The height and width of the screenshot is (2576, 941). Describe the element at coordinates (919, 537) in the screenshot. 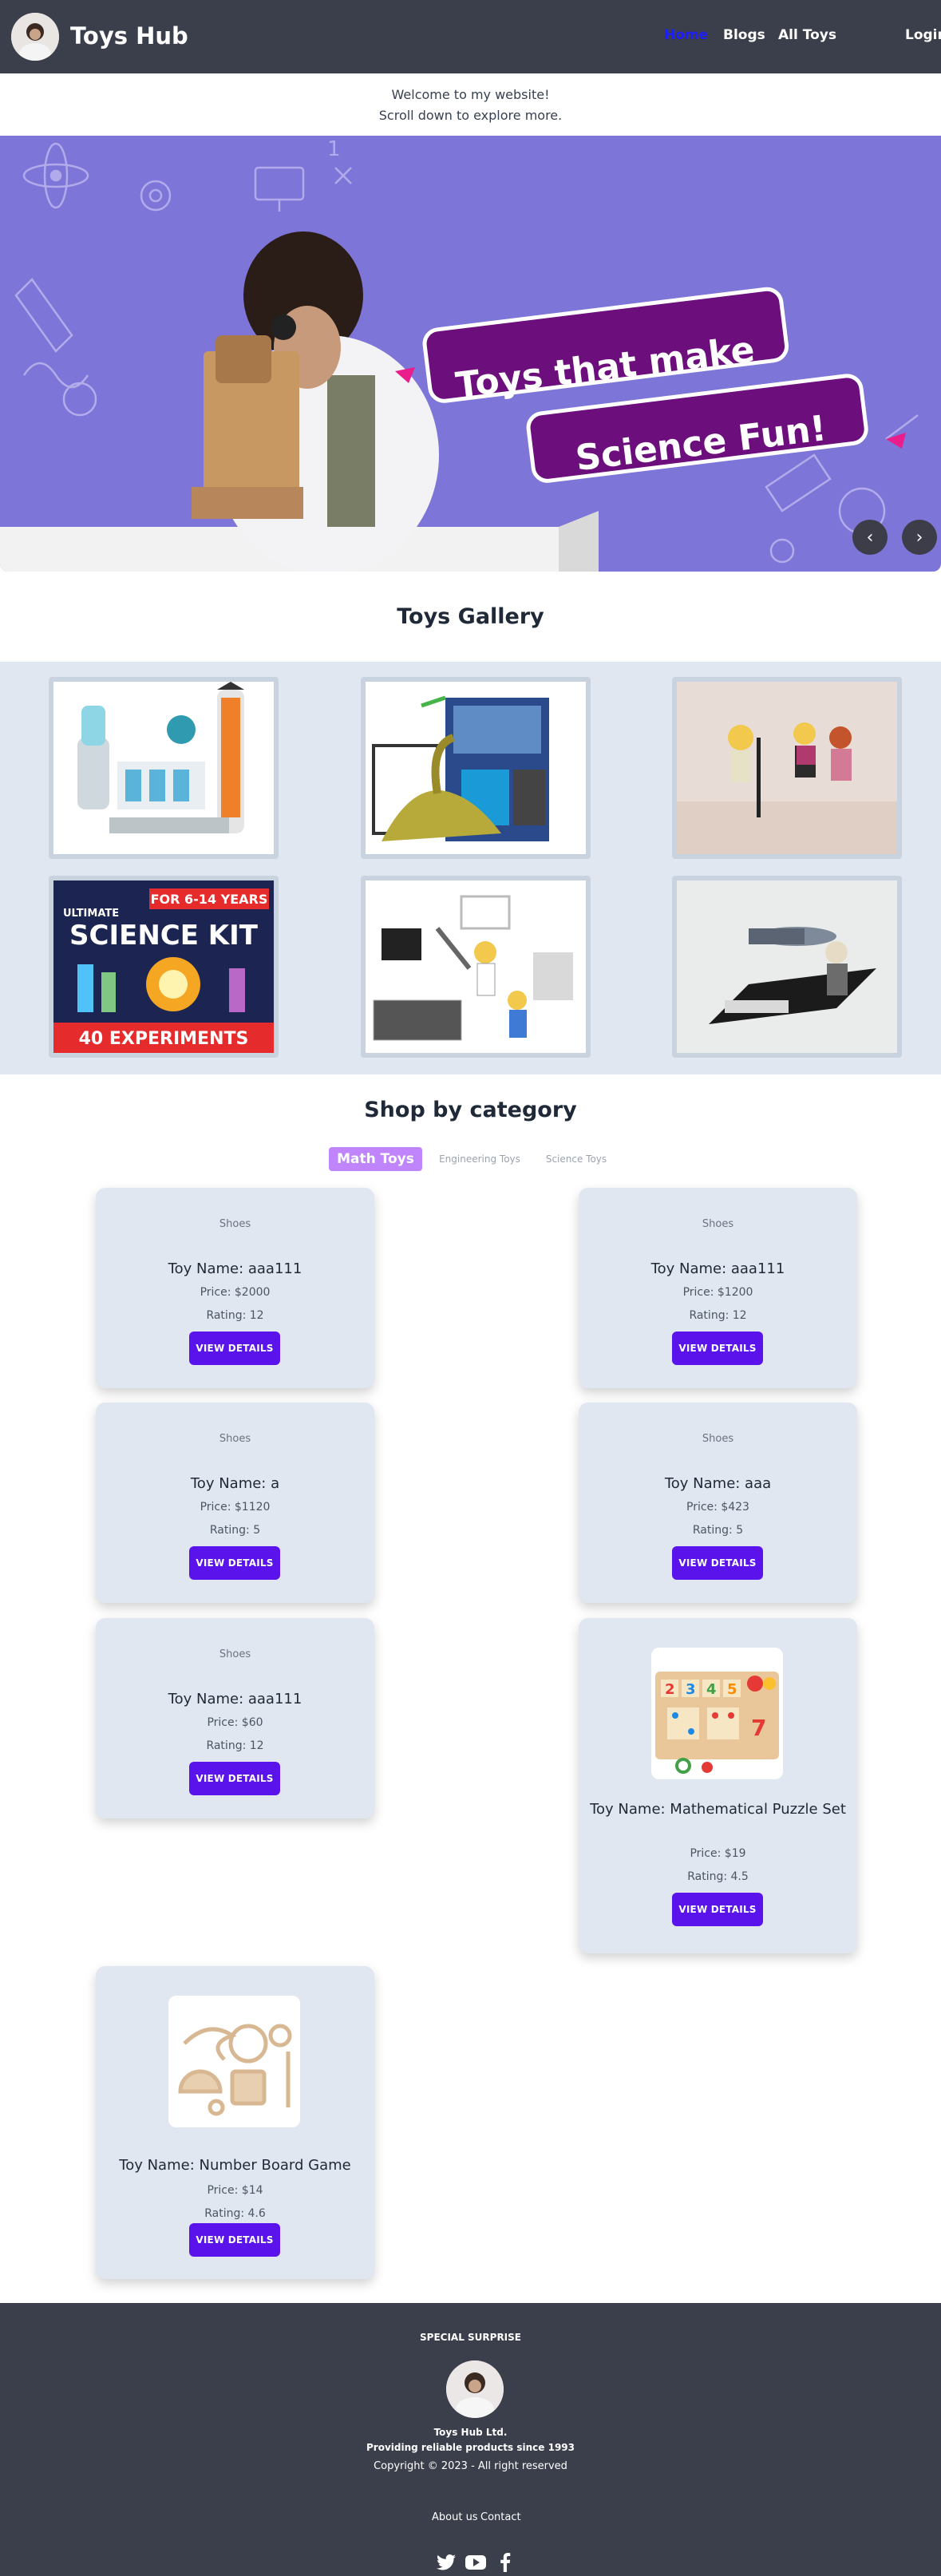

I see `carousel-next-button: ›` at that location.